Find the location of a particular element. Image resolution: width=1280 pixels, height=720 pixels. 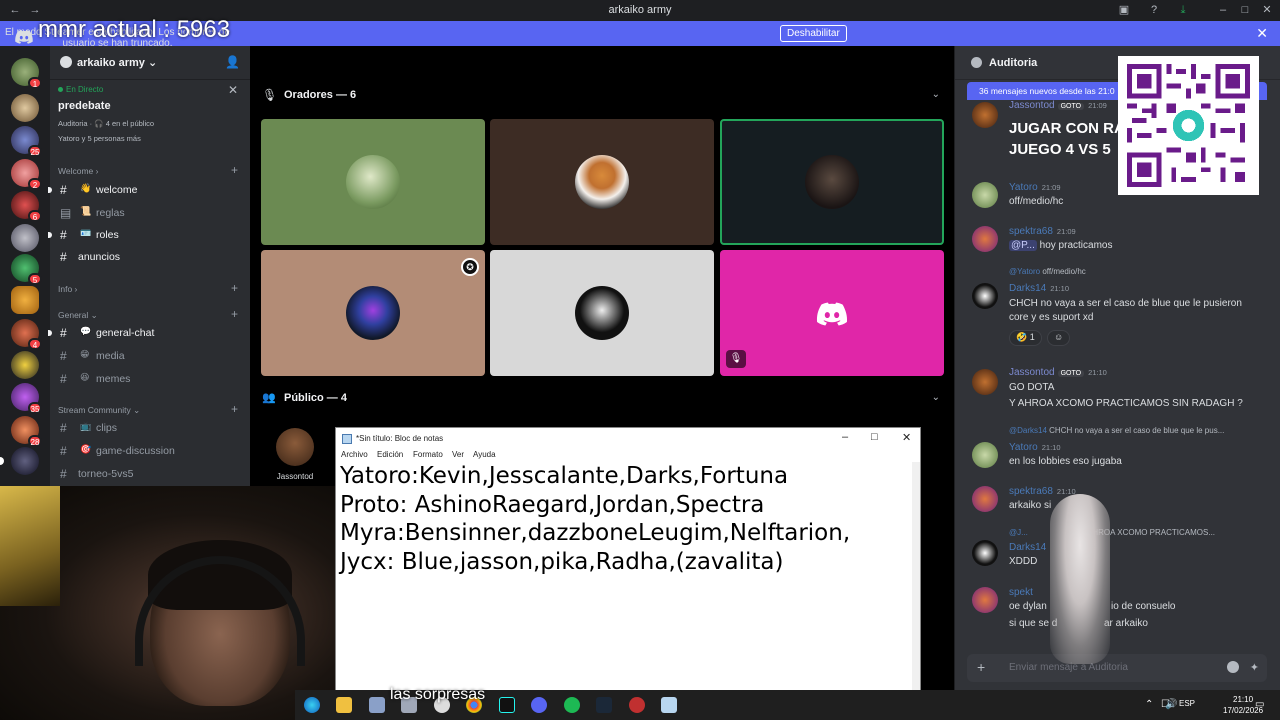

maximize-icon: □ is located at coordinates (1245, 10).